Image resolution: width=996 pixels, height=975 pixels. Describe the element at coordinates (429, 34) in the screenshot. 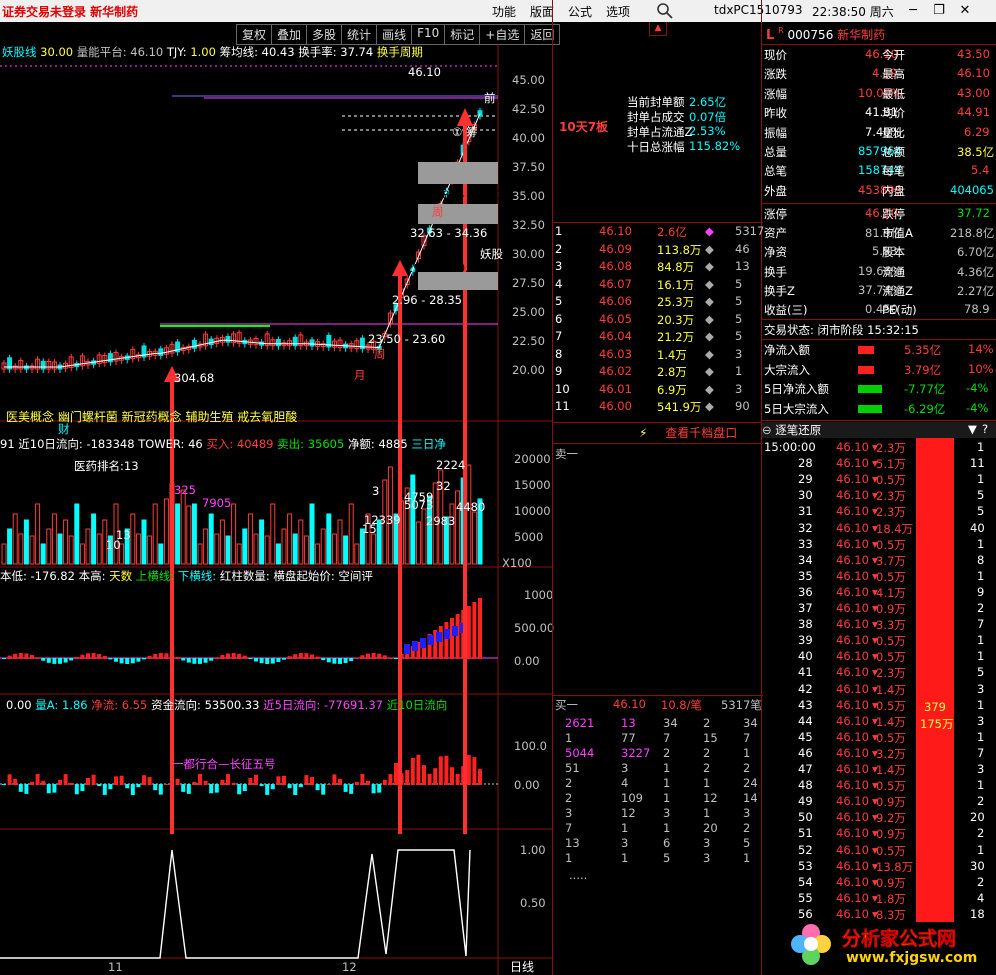

I see `tab-f10: F10` at that location.